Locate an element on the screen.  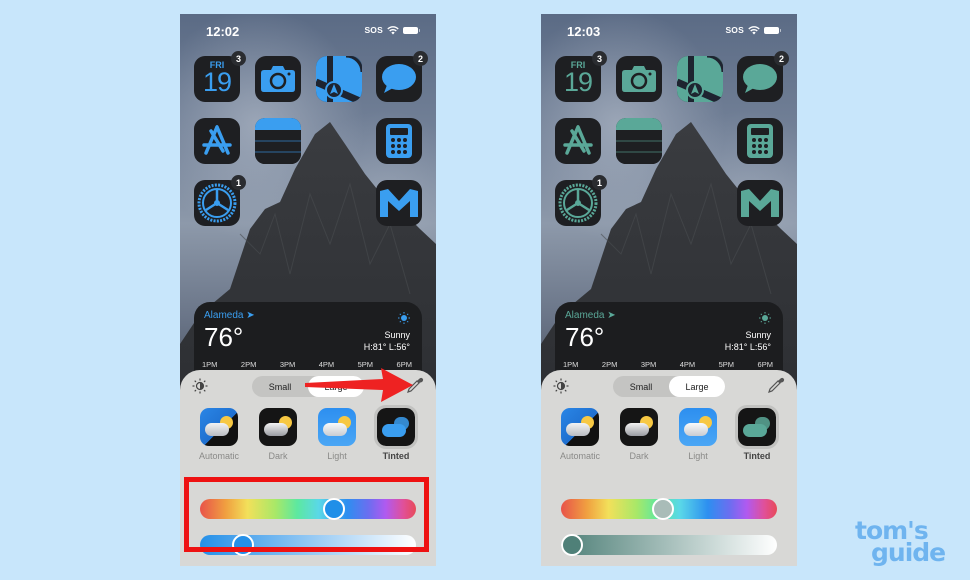
annotation-highlight-box is located at coordinates (306, 514).